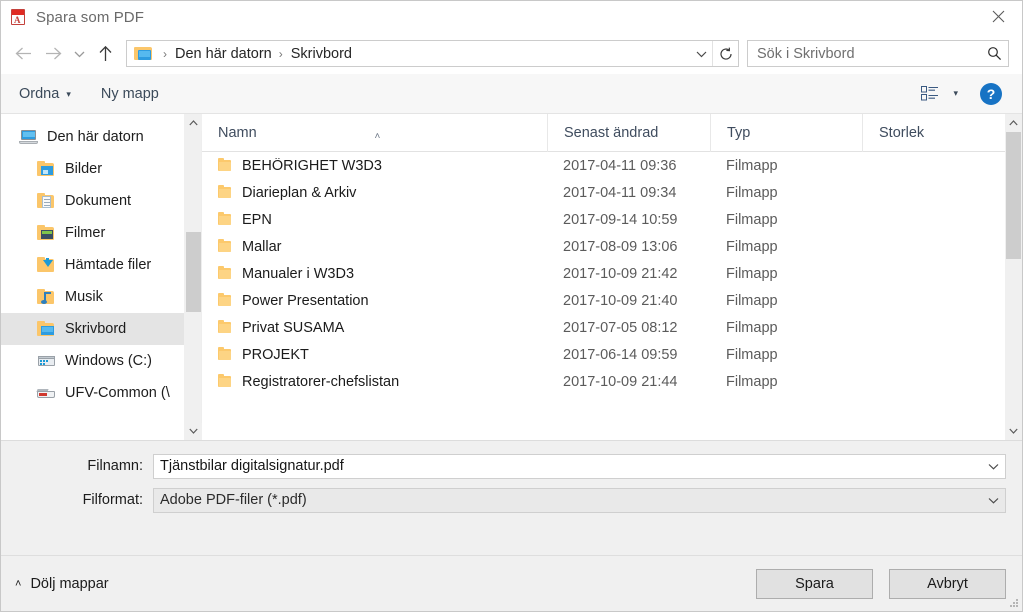  What do you see at coordinates (105, 54) in the screenshot?
I see `up-one-level-icon` at bounding box center [105, 54].